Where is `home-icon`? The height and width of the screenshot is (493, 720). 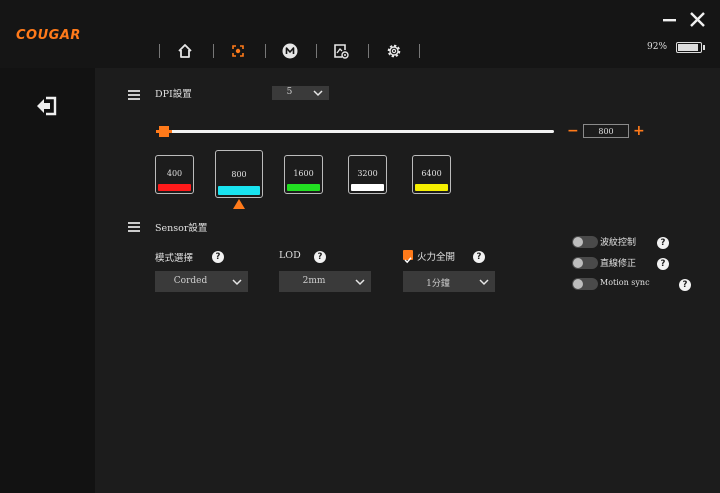
home-icon is located at coordinates (185, 51).